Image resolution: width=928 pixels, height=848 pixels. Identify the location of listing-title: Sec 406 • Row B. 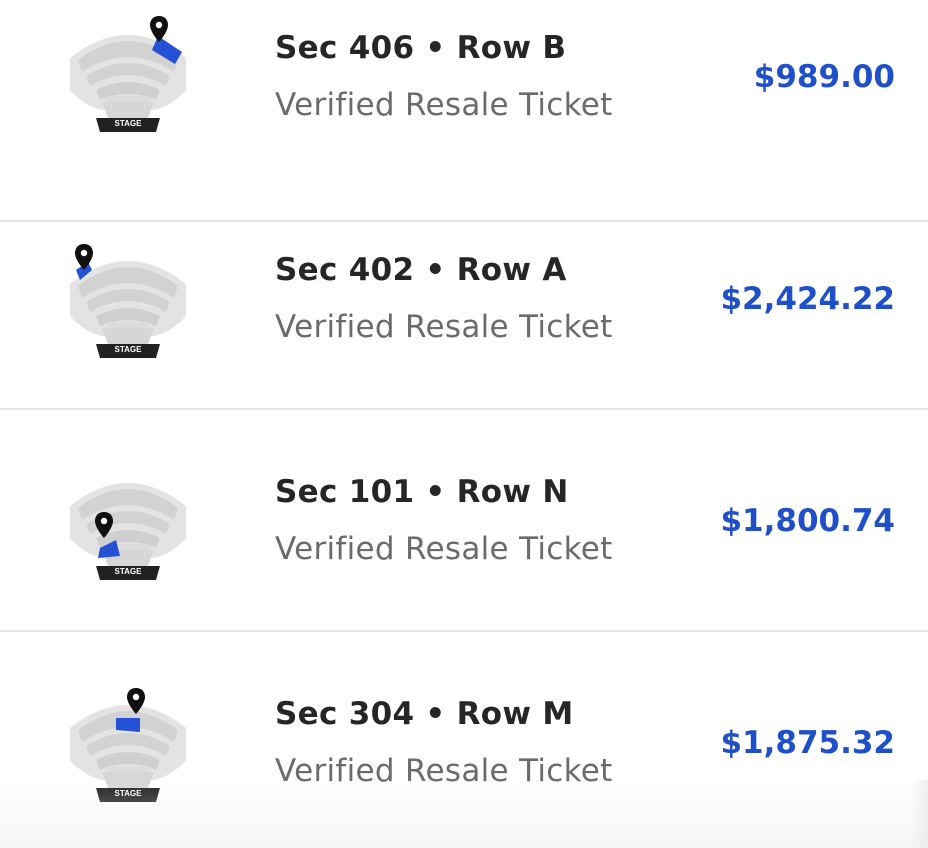
(421, 48).